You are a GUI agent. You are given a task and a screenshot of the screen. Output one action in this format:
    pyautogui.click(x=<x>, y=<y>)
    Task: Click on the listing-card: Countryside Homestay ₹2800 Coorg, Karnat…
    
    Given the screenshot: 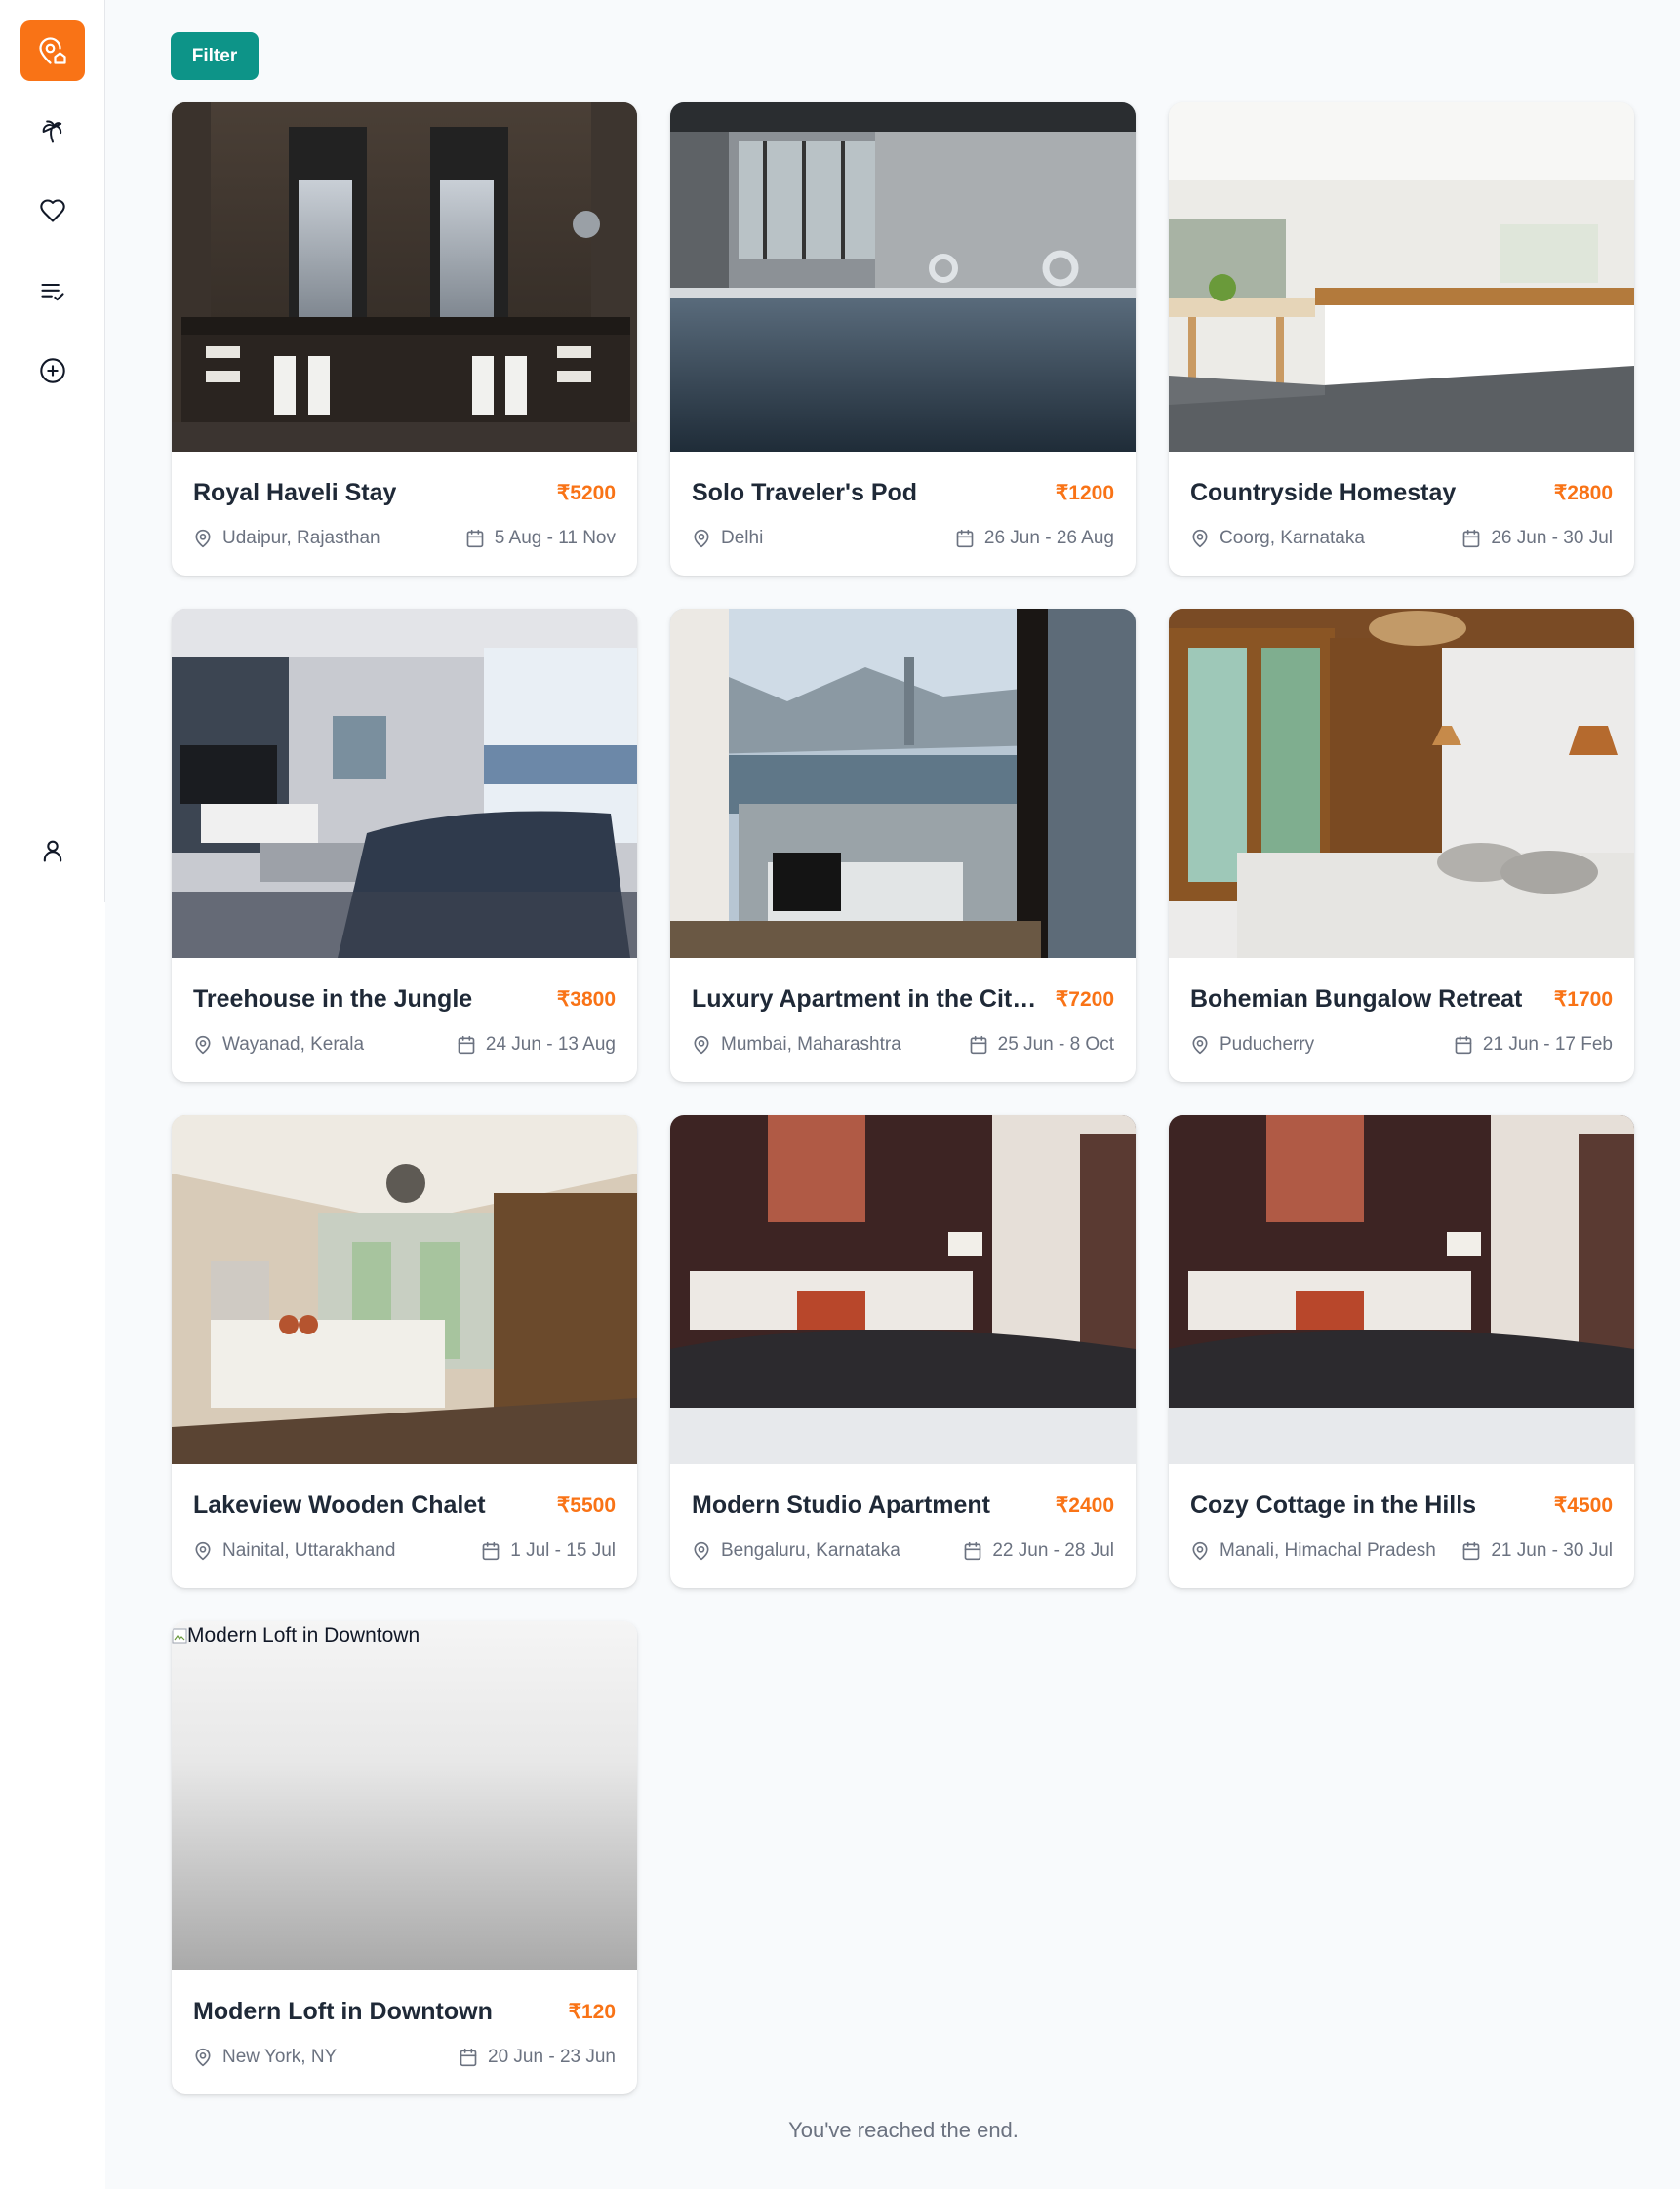 What is the action you would take?
    pyautogui.click(x=1401, y=339)
    